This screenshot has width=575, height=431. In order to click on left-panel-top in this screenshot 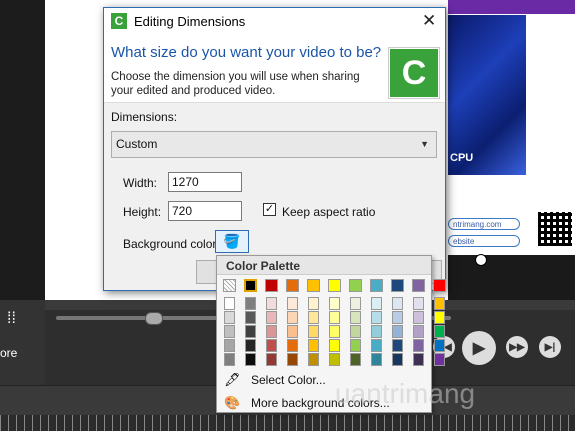, I will do `click(23, 150)`.